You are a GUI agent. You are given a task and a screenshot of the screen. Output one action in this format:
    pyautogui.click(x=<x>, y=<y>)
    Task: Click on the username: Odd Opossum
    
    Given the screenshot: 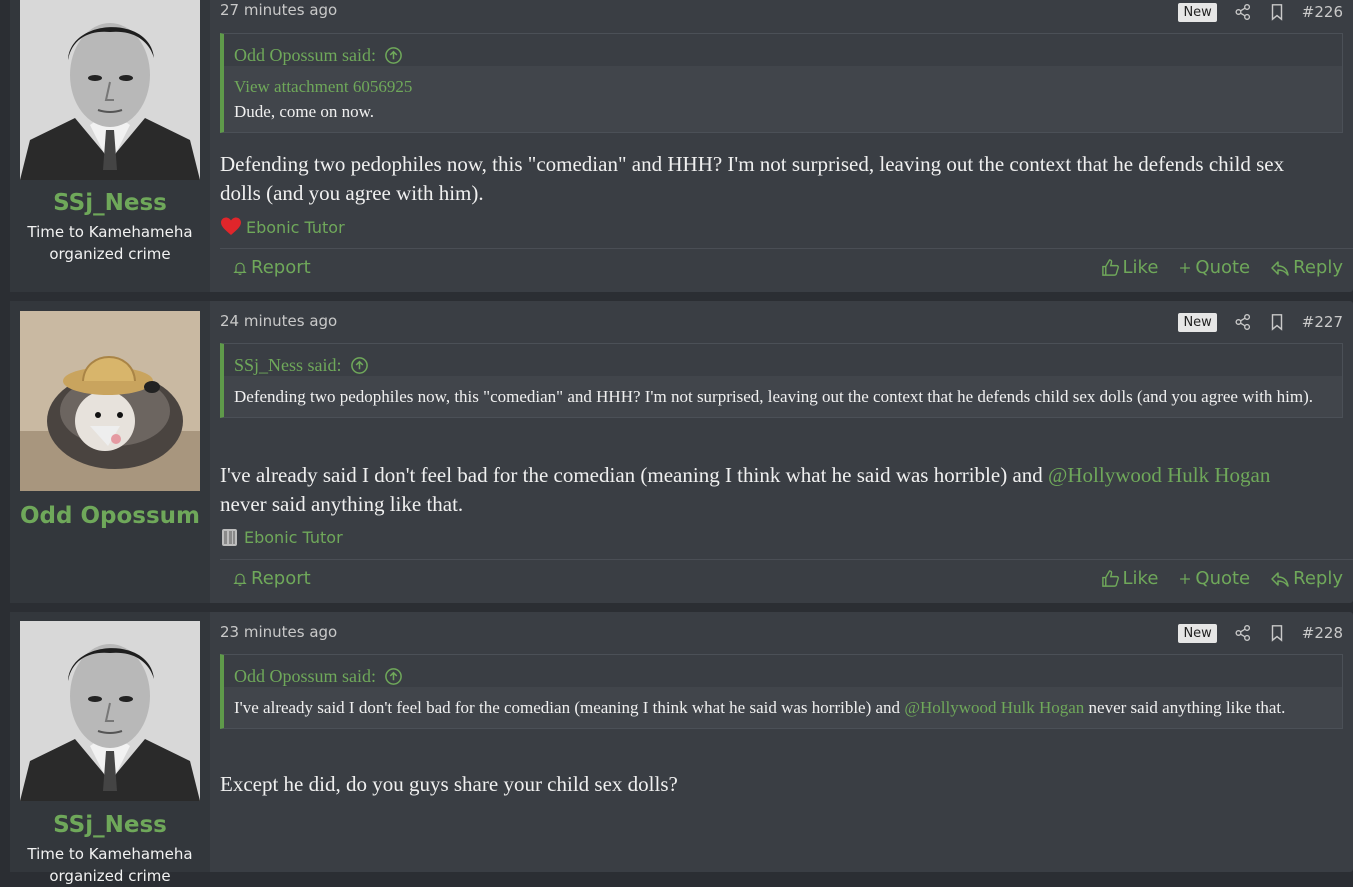 What is the action you would take?
    pyautogui.click(x=110, y=516)
    